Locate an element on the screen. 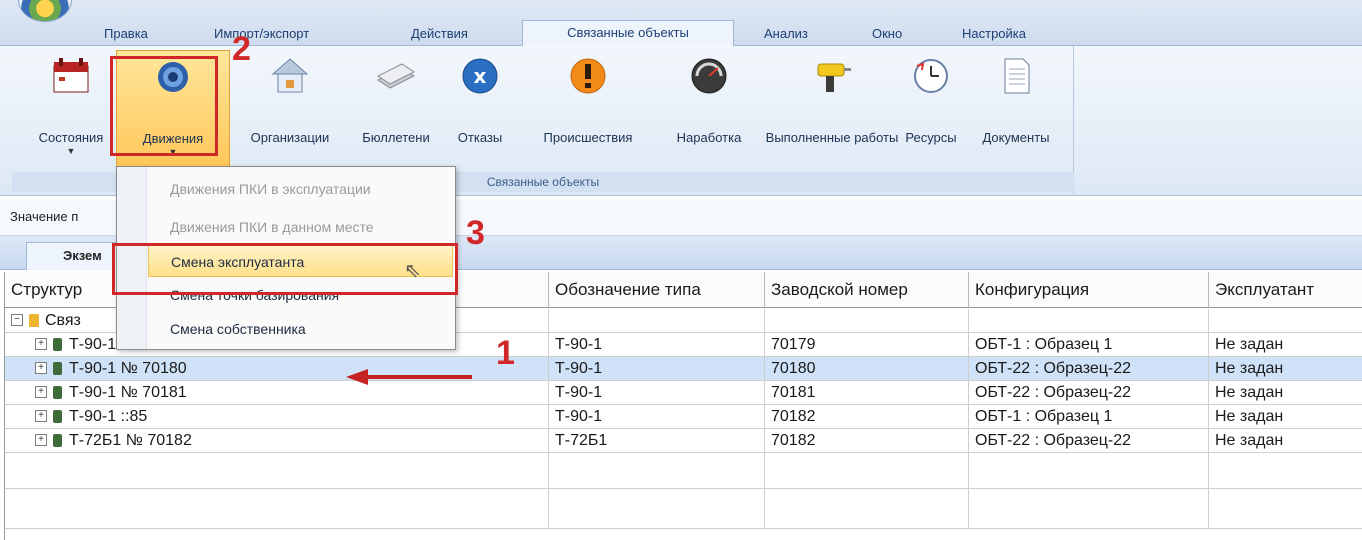 This screenshot has width=1362, height=540. tree-cell: + Т-90-1 ::85 is located at coordinates (277, 417).